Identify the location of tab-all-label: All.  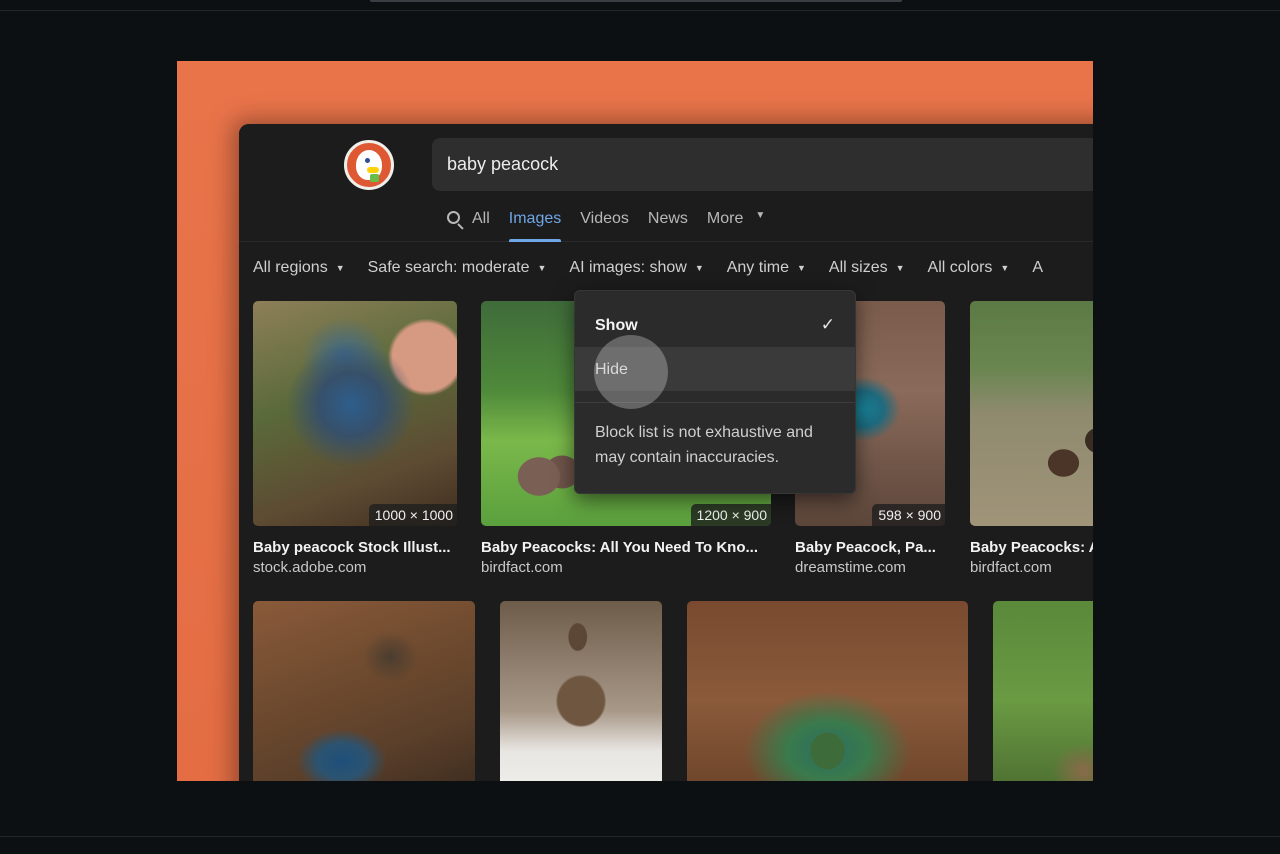
(481, 218).